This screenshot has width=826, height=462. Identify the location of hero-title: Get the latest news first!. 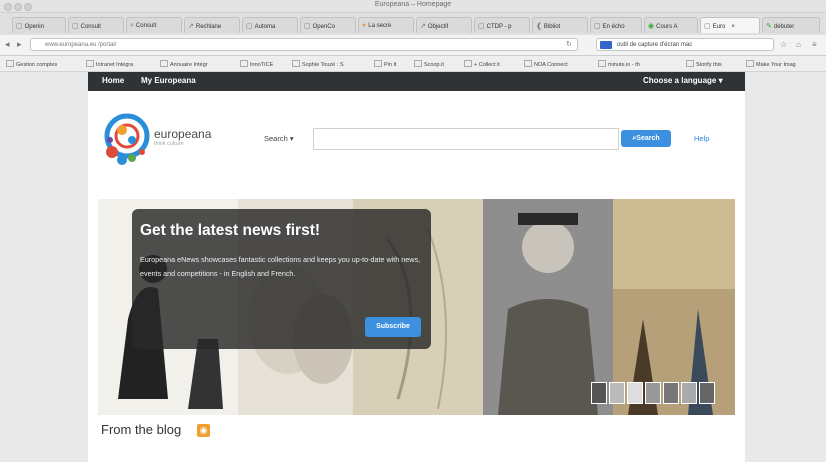
(230, 230).